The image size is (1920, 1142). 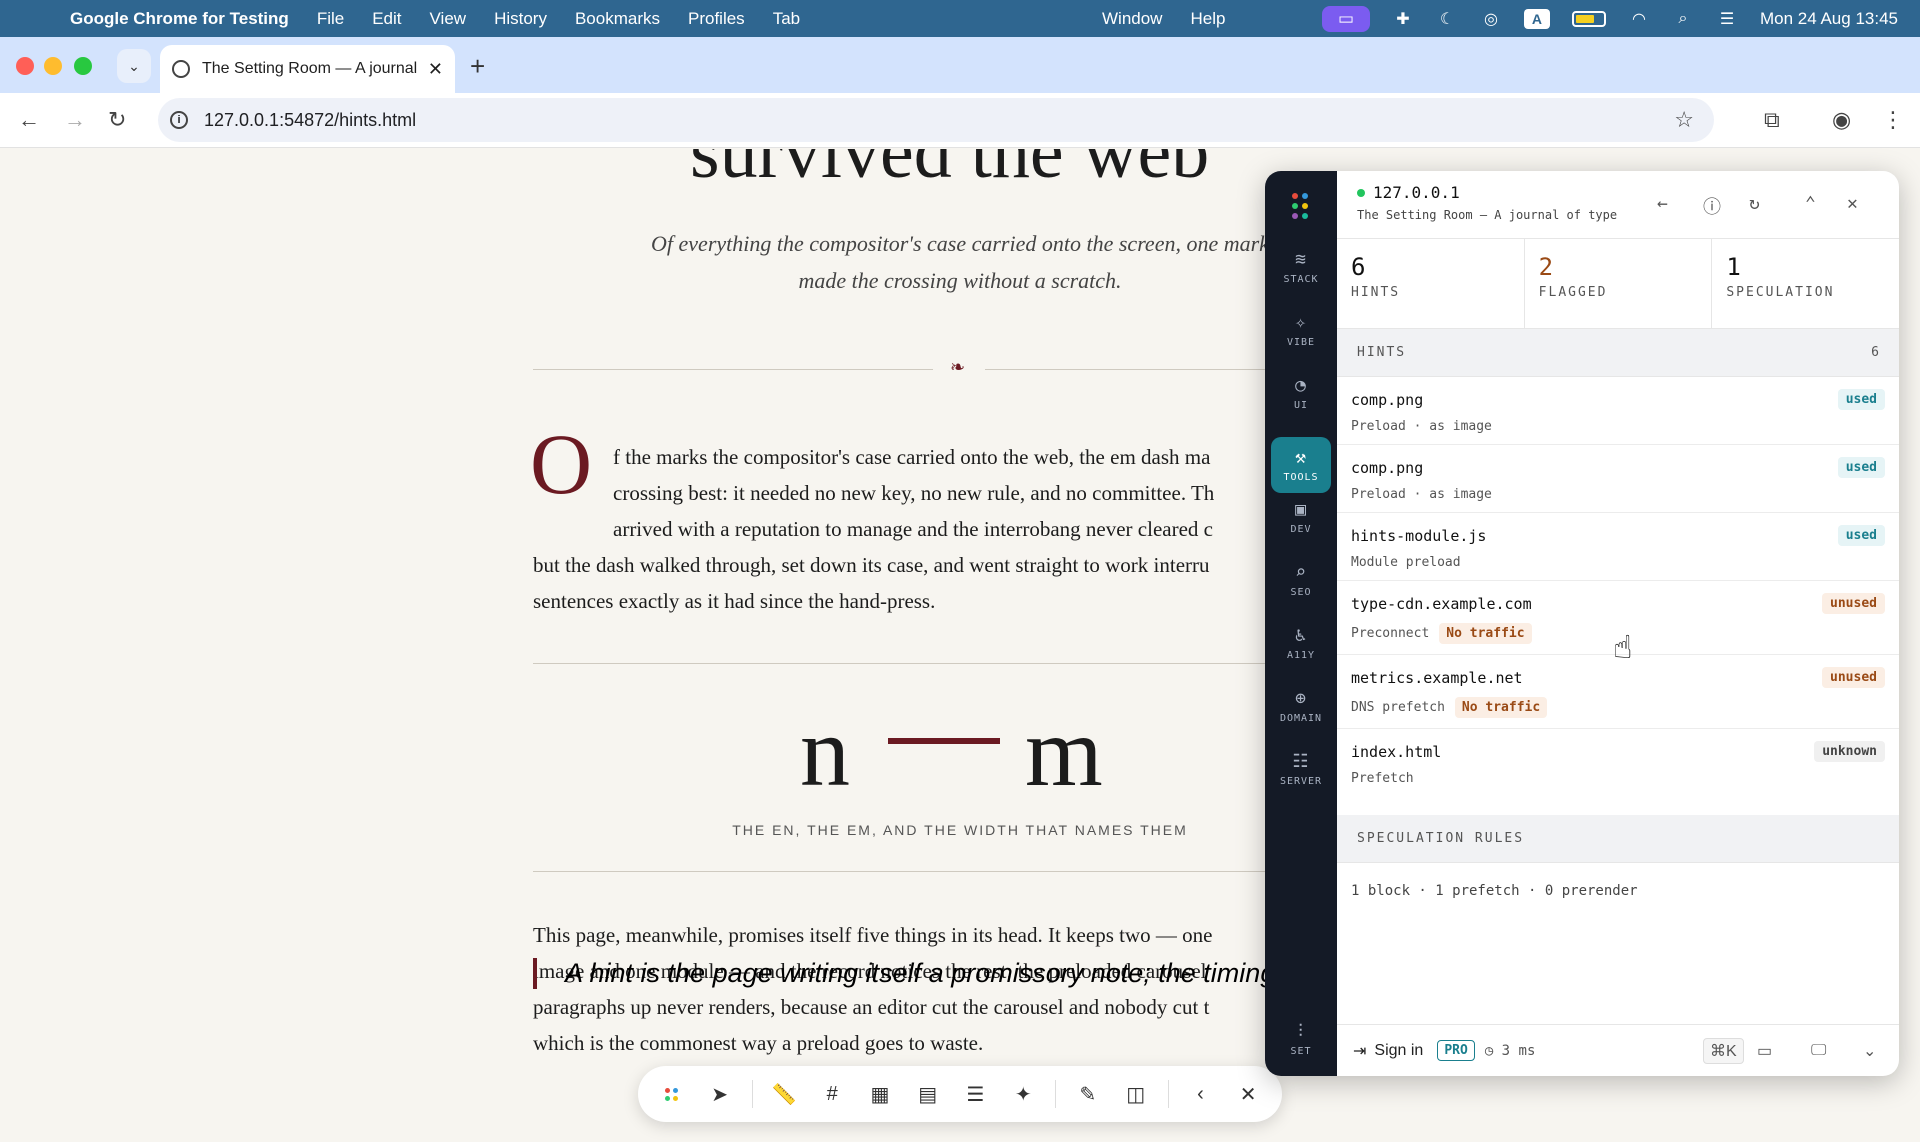 What do you see at coordinates (880, 1094) in the screenshot?
I see `layout-grid-icon: ▦` at bounding box center [880, 1094].